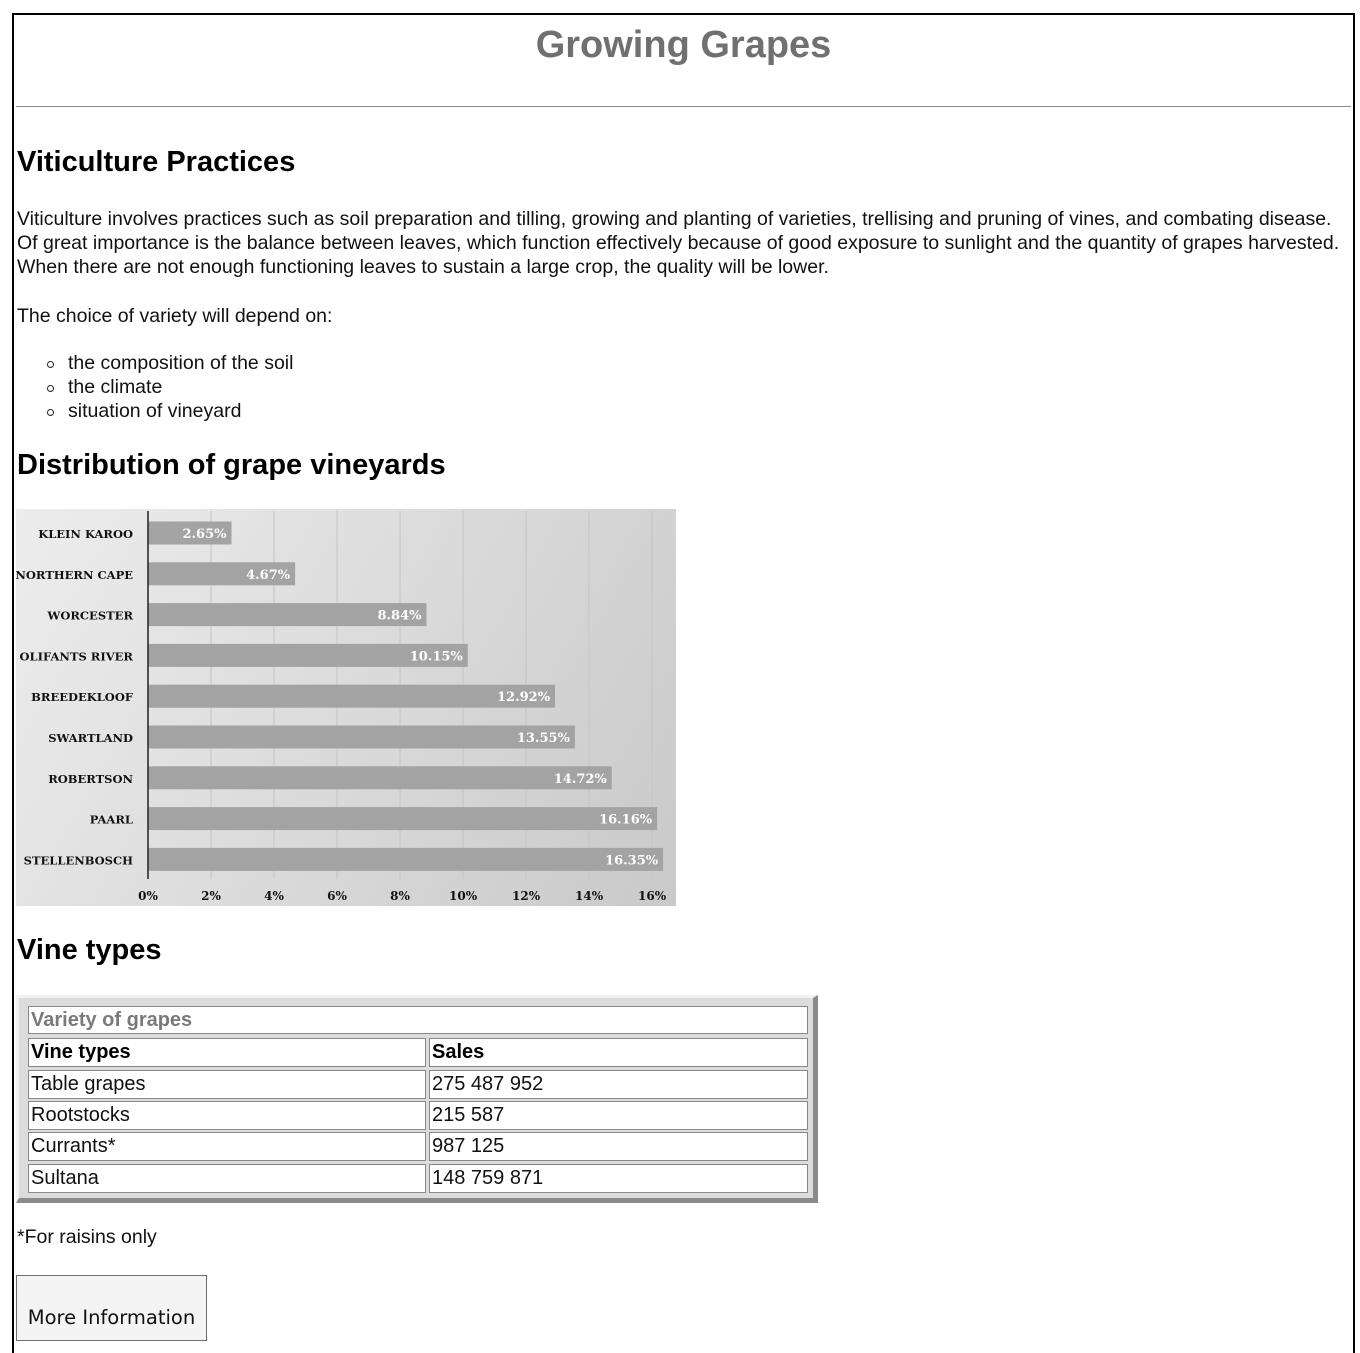 This screenshot has width=1360, height=1353. Describe the element at coordinates (589, 896) in the screenshot. I see `x-tick-label: 14%` at that location.